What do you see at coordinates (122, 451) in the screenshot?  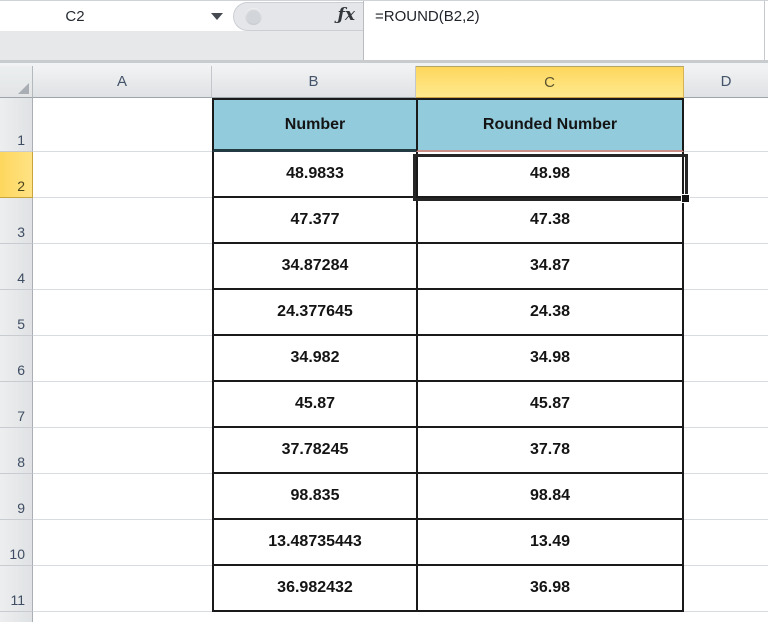 I see `cell-A8` at bounding box center [122, 451].